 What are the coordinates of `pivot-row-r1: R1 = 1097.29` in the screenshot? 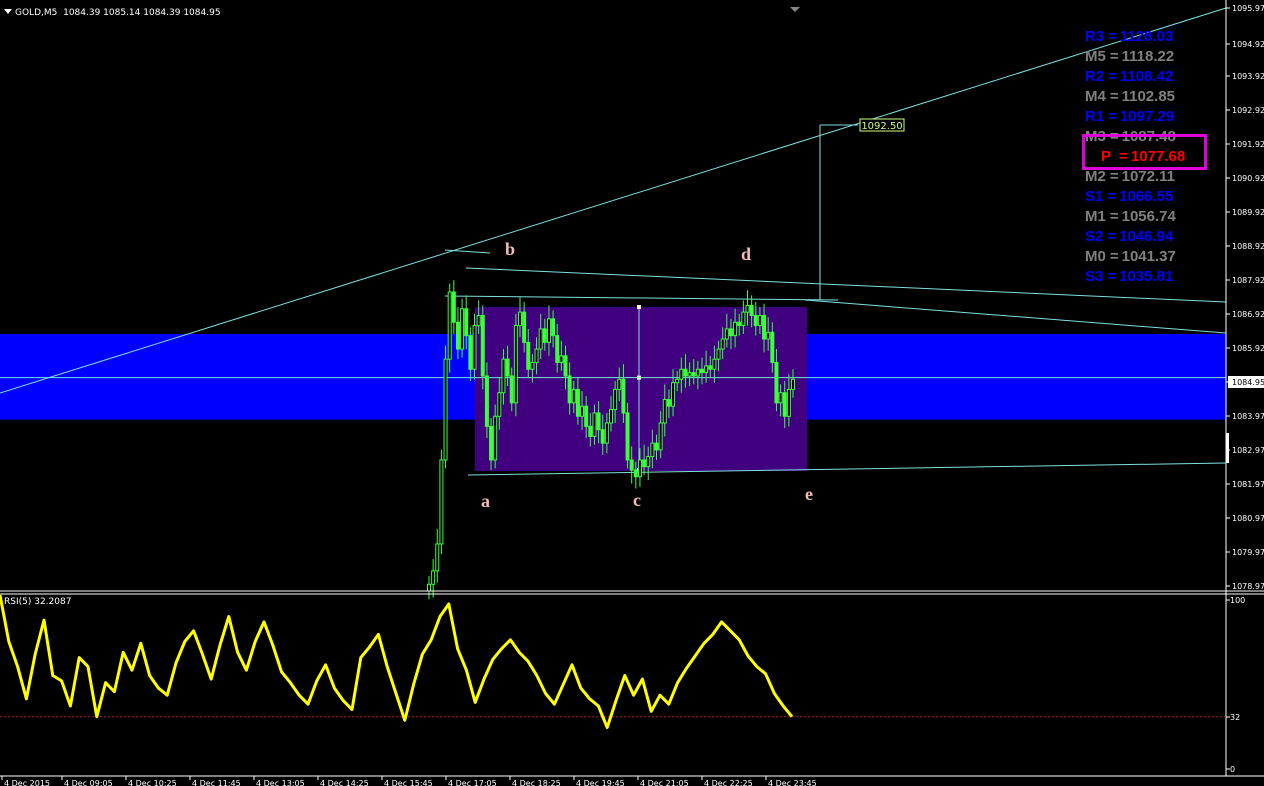 It's located at (1145, 116).